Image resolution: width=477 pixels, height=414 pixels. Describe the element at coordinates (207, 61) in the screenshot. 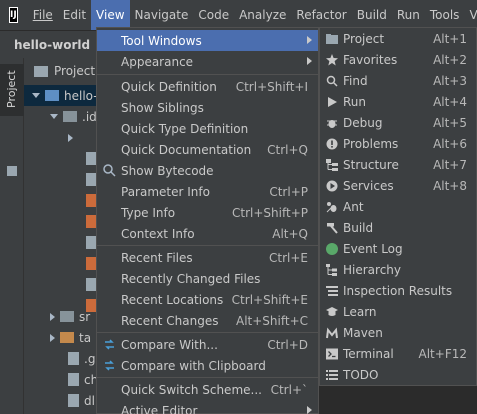

I see `menu-item-appearance: Appearance` at that location.